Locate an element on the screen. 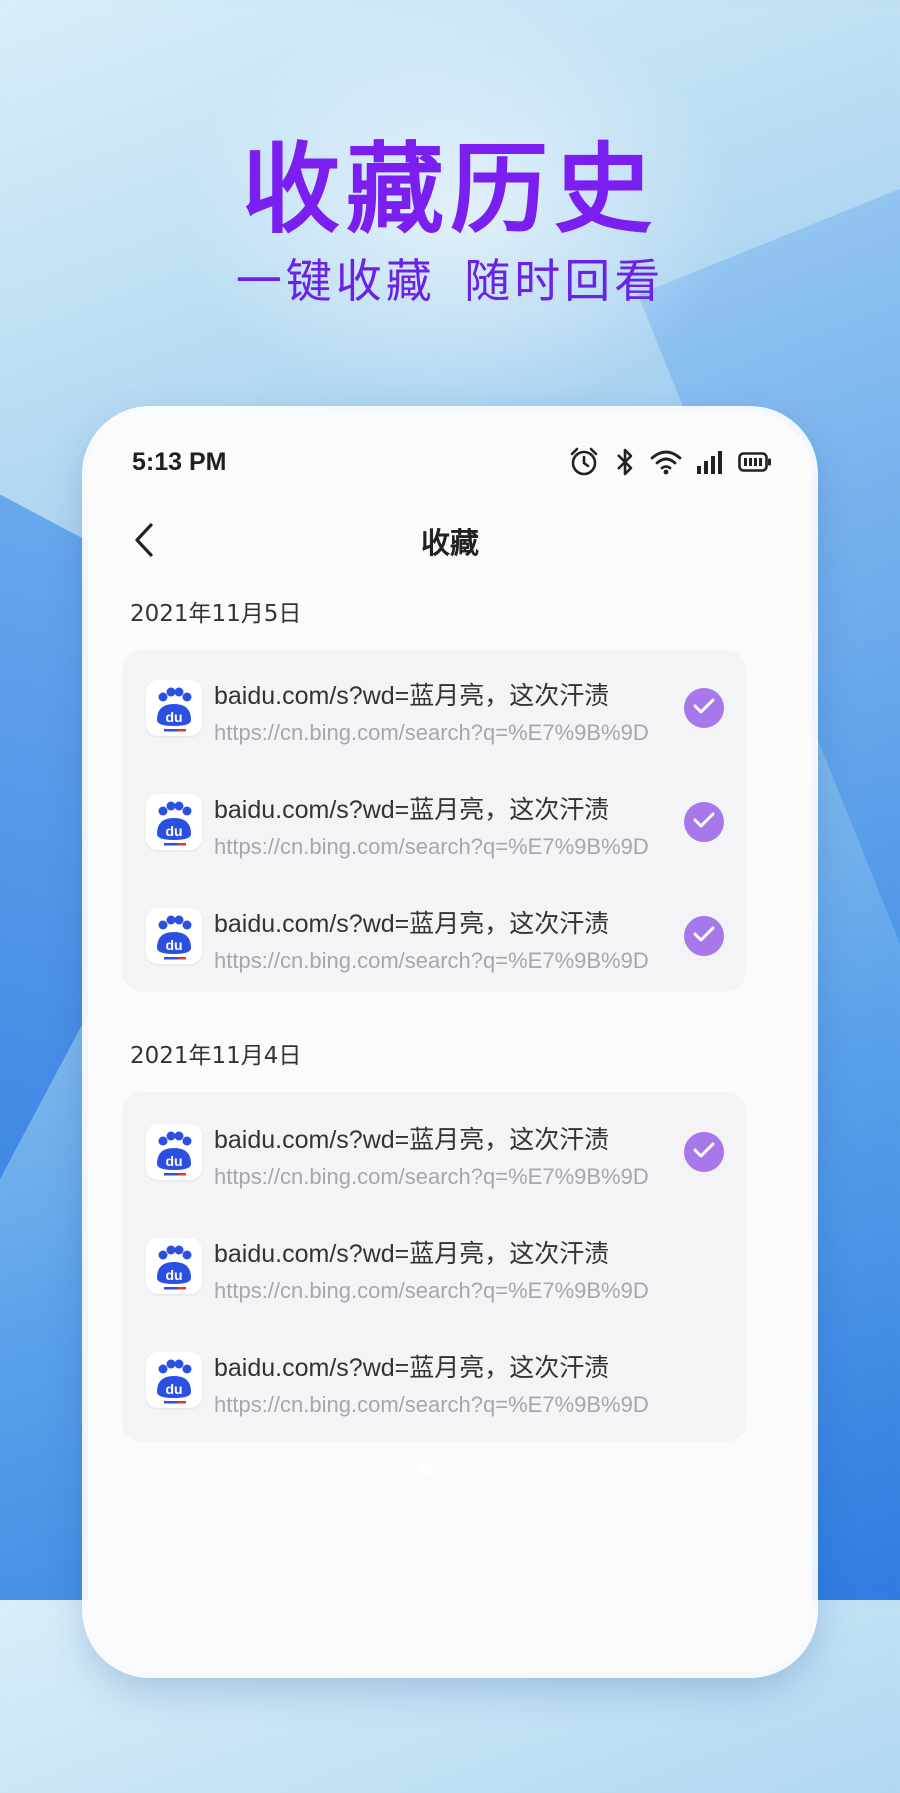 The width and height of the screenshot is (900, 1793). signal-icon is located at coordinates (710, 462).